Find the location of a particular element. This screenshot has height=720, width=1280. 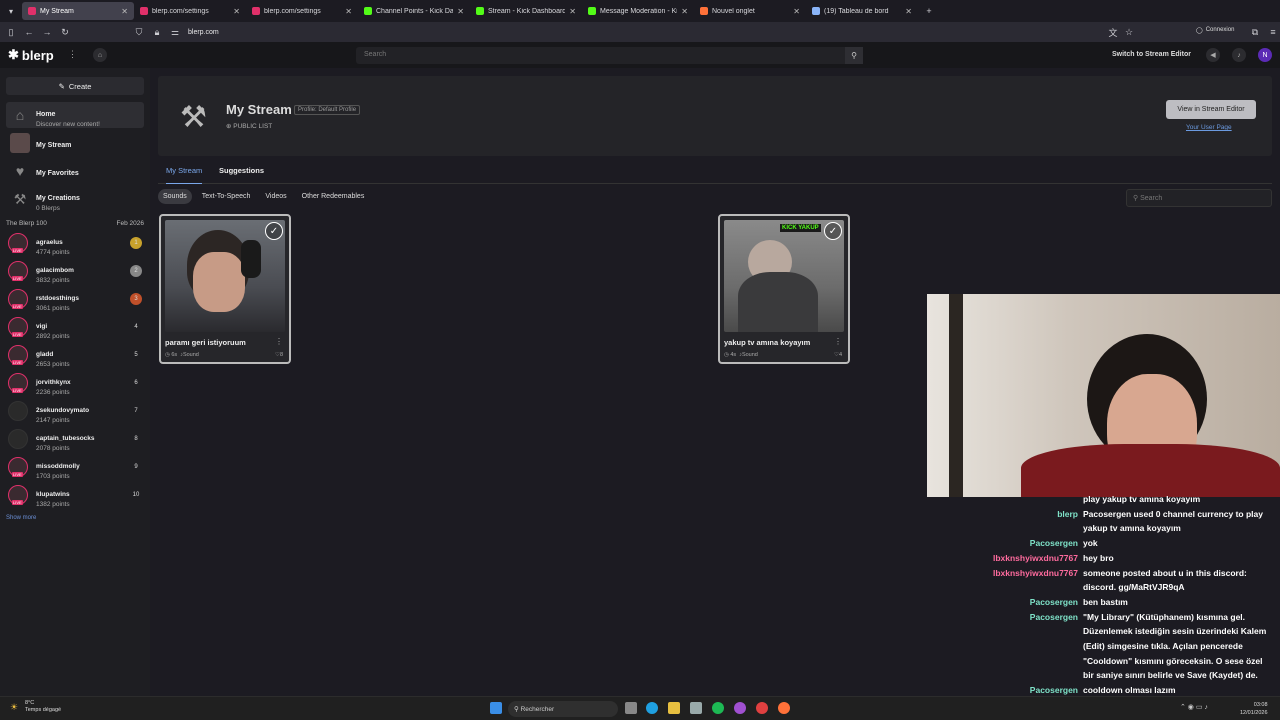

content-tabs: My Stream Suggestions is located at coordinates (715, 172).